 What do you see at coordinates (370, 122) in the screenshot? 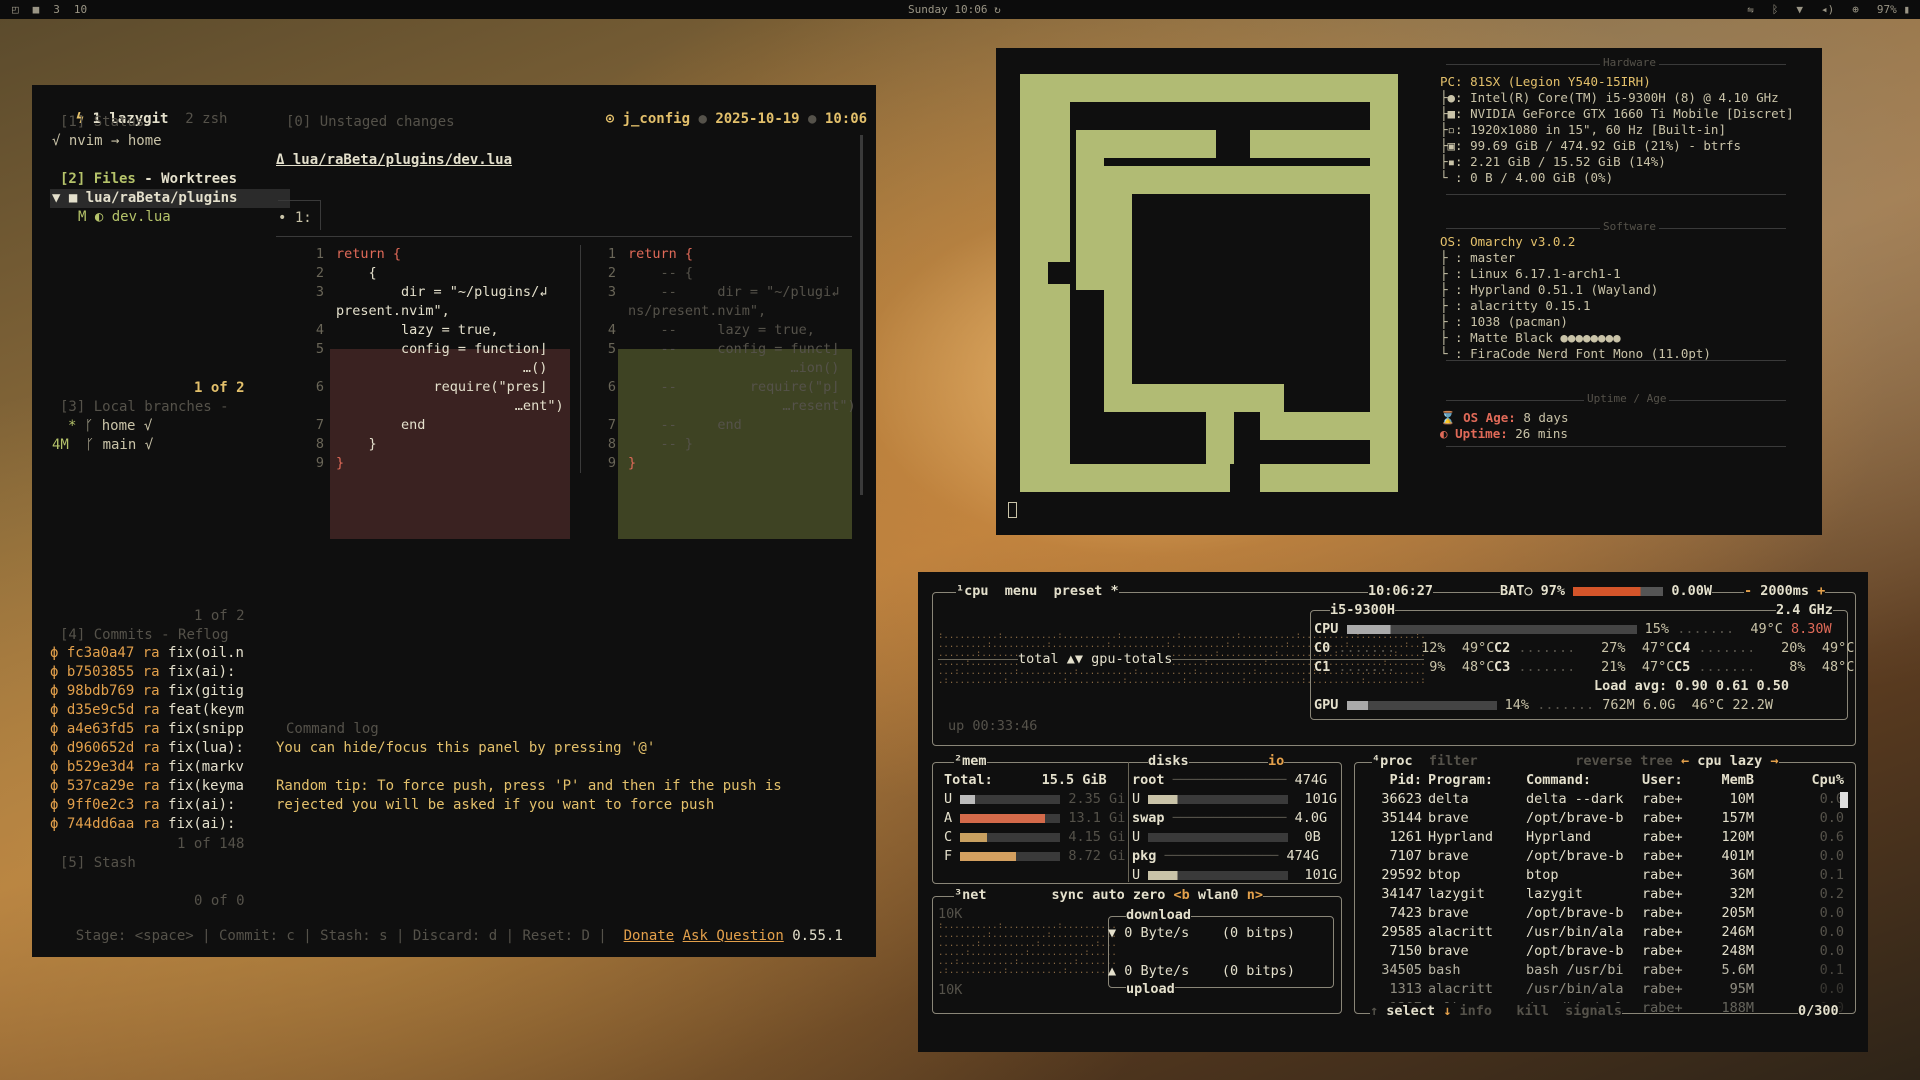
I see `unstaged-panel-title: [0] Unstaged changes` at bounding box center [370, 122].